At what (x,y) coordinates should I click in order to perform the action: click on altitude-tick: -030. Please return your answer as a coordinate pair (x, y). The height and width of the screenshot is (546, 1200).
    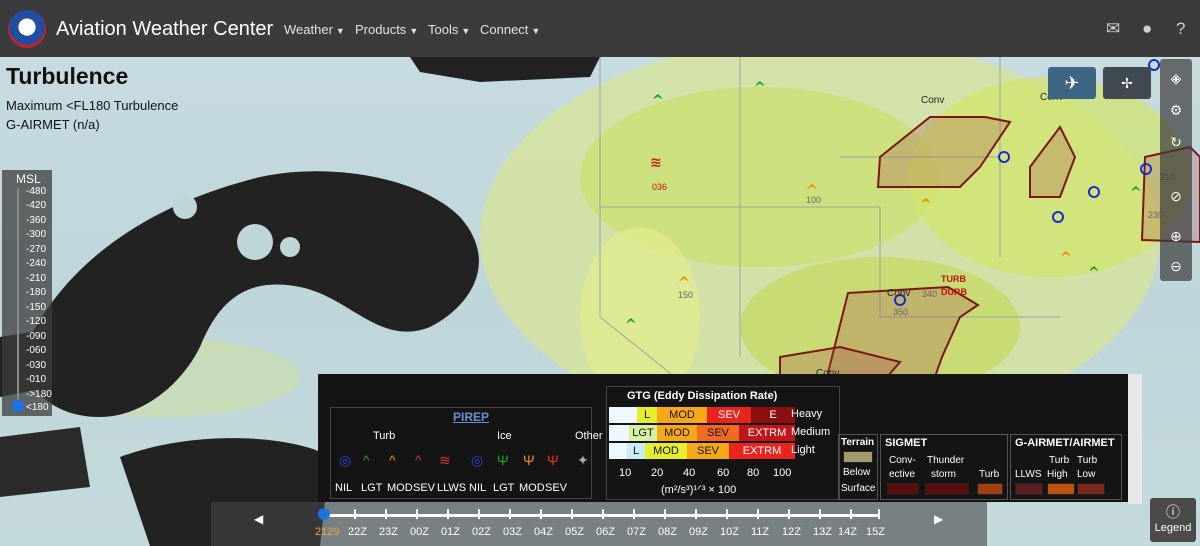
    Looking at the image, I should click on (36, 365).